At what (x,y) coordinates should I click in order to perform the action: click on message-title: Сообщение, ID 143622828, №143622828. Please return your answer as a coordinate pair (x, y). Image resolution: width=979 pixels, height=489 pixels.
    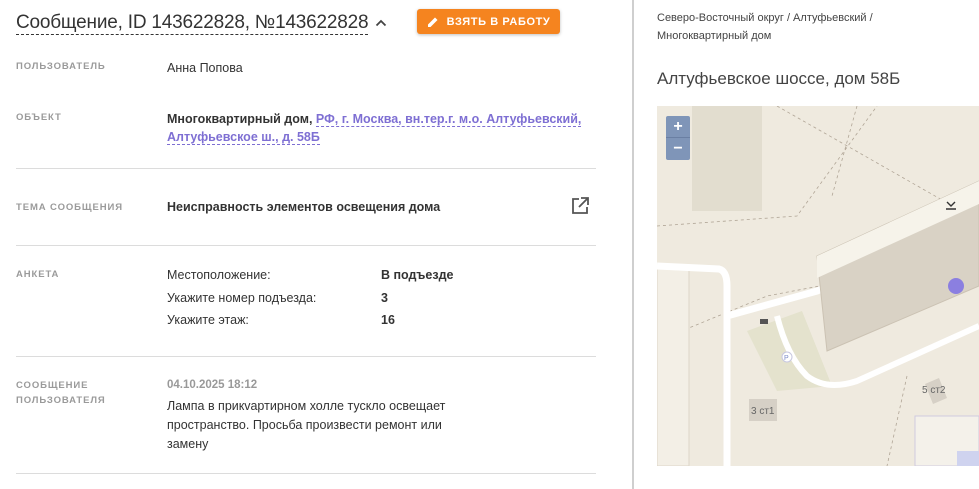
    Looking at the image, I should click on (192, 23).